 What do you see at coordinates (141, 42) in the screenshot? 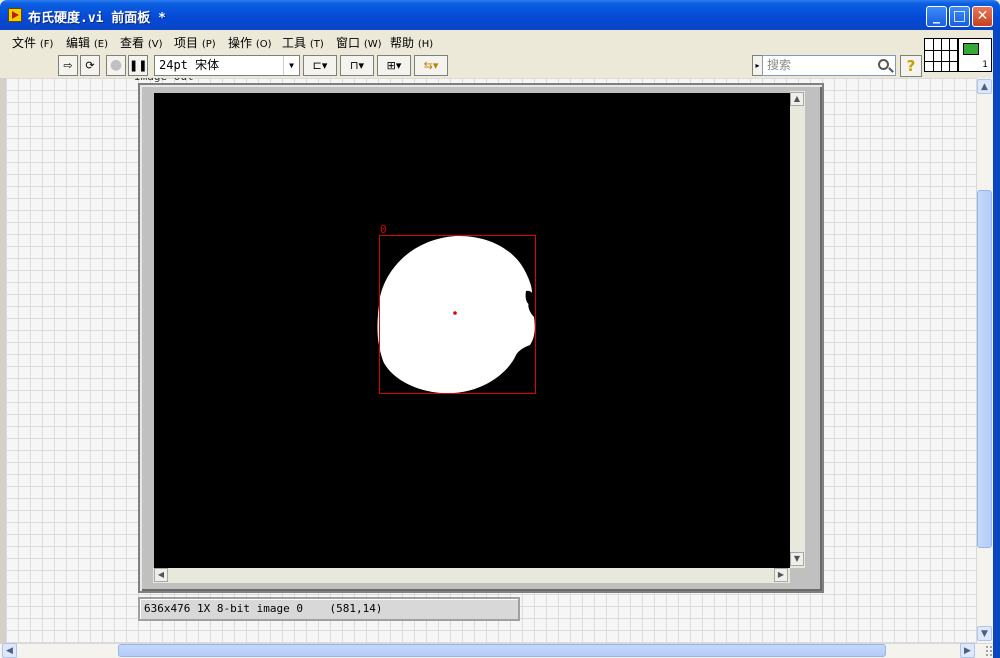
I see `menu-view: 查看 (V)` at bounding box center [141, 42].